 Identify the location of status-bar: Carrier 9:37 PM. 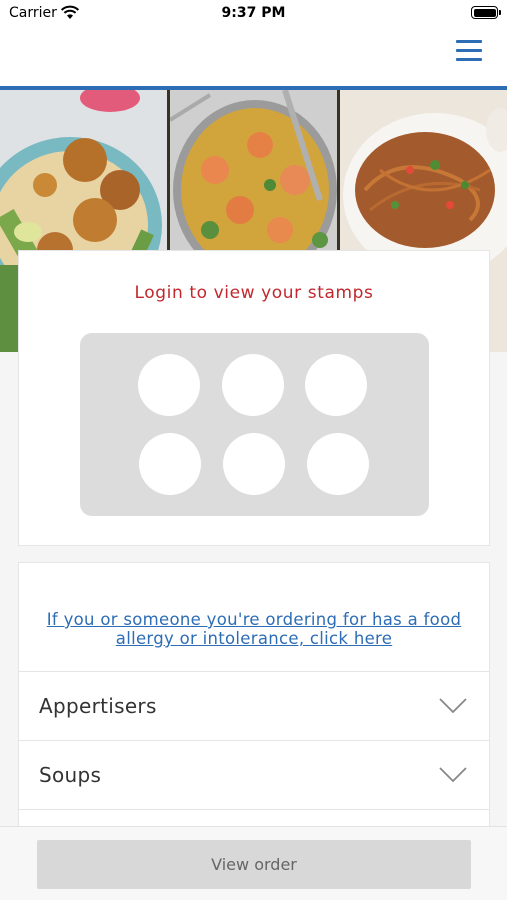
(253, 14).